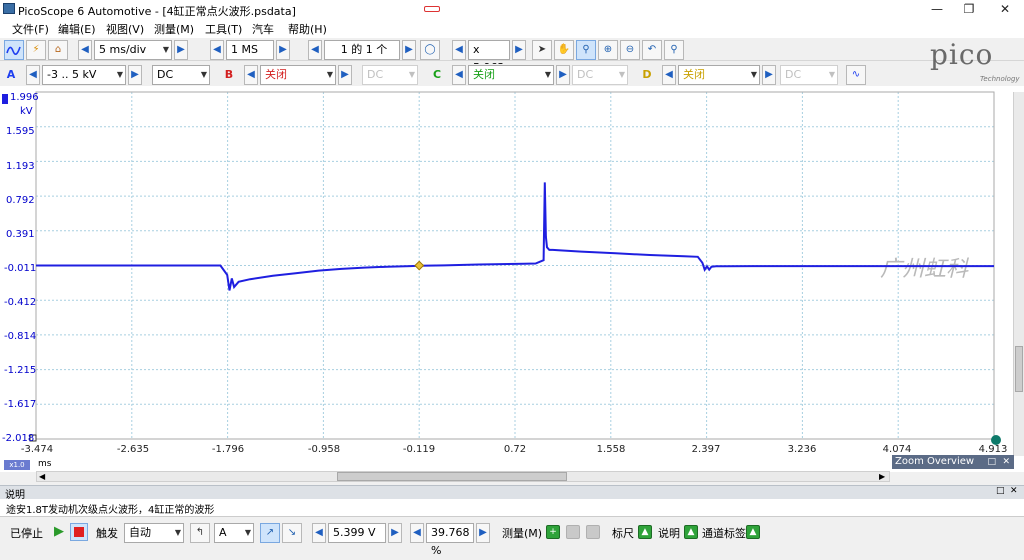  What do you see at coordinates (542, 50) in the screenshot?
I see `pointer-icon: ➤` at bounding box center [542, 50].